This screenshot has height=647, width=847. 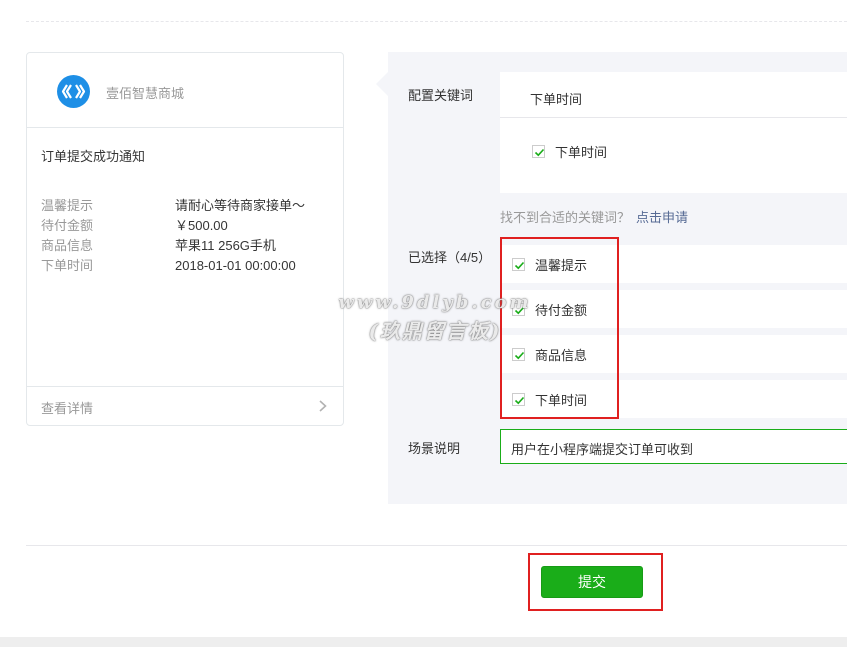 What do you see at coordinates (185, 405) in the screenshot?
I see `view-details-link: 查看详情` at bounding box center [185, 405].